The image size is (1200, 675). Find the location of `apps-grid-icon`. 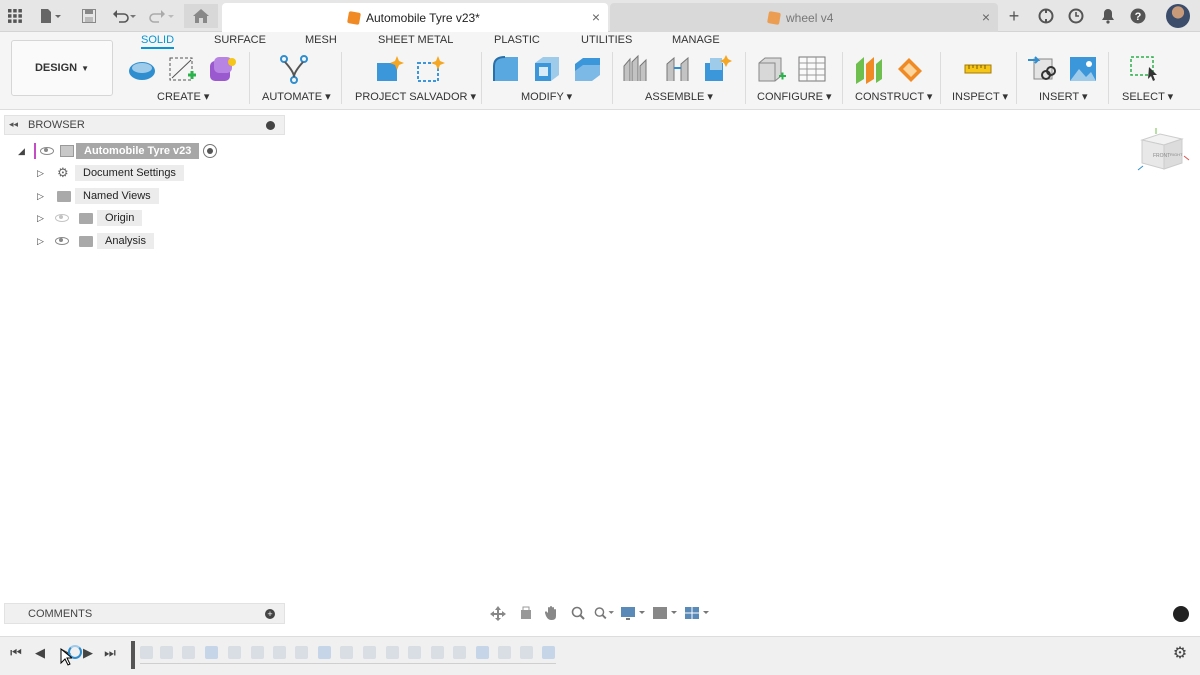

apps-grid-icon is located at coordinates (15, 16).